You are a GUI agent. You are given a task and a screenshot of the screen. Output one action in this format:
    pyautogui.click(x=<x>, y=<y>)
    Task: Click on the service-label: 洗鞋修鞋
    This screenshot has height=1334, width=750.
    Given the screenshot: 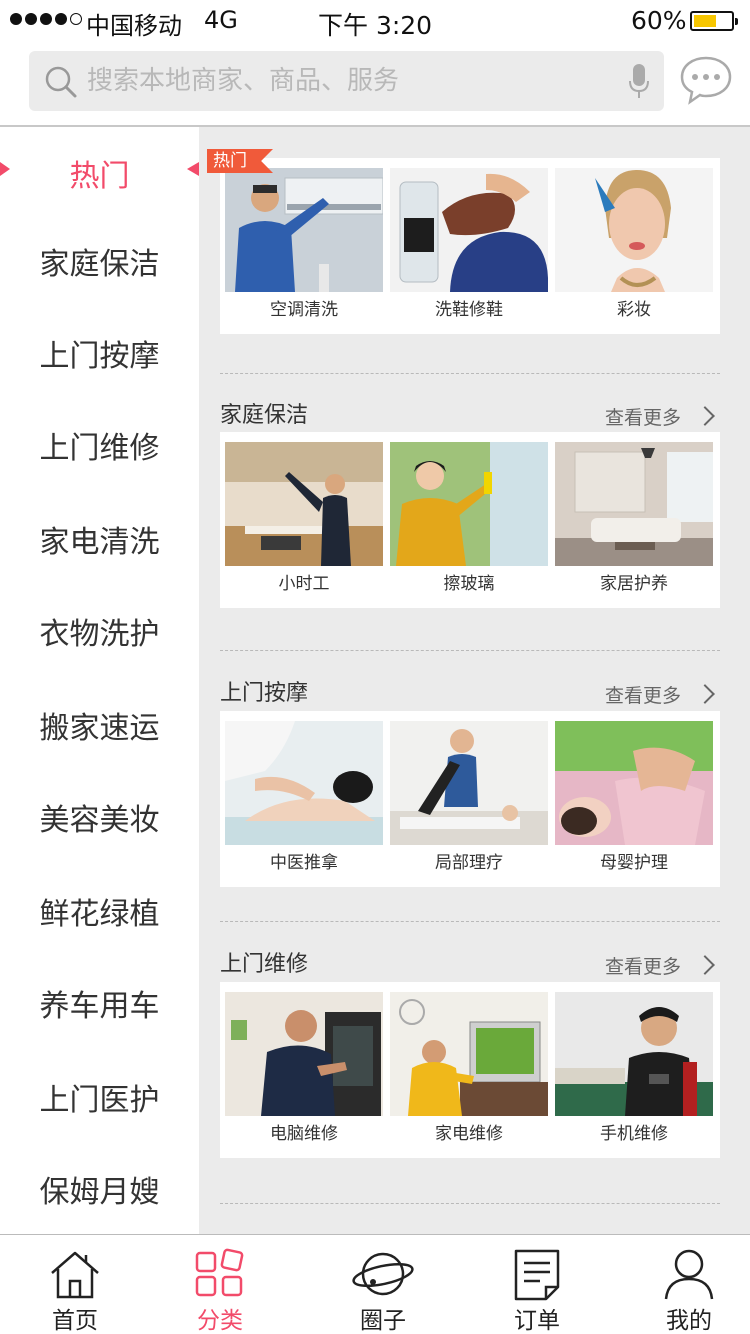 What is the action you would take?
    pyautogui.click(x=469, y=310)
    